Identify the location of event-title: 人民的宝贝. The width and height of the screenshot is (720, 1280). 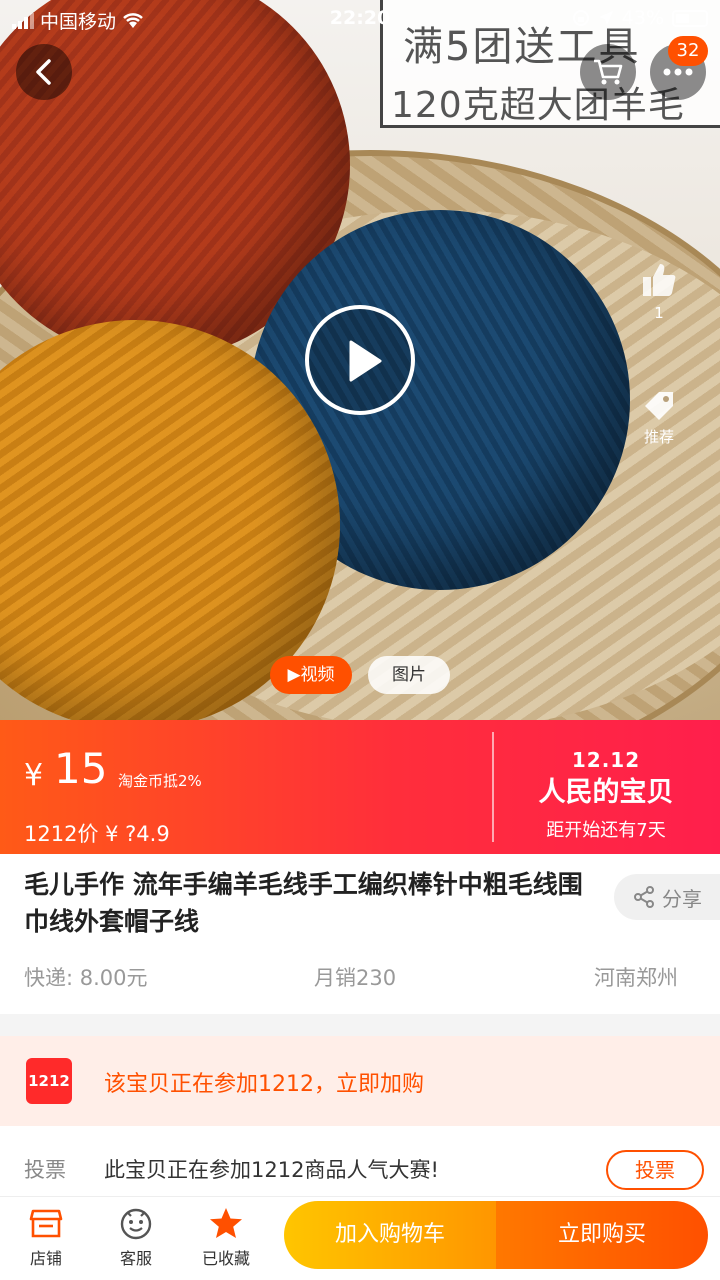
(606, 792).